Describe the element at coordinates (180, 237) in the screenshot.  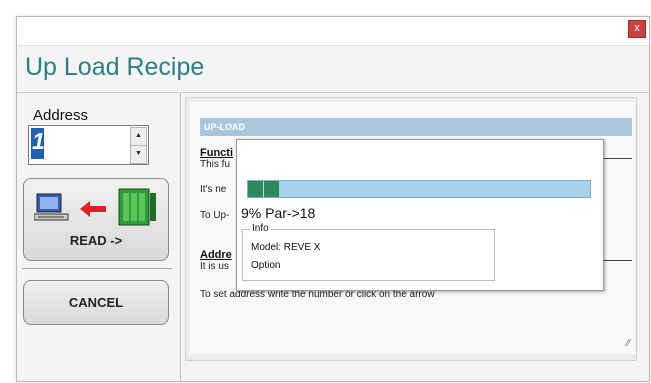
I see `panel-divider` at that location.